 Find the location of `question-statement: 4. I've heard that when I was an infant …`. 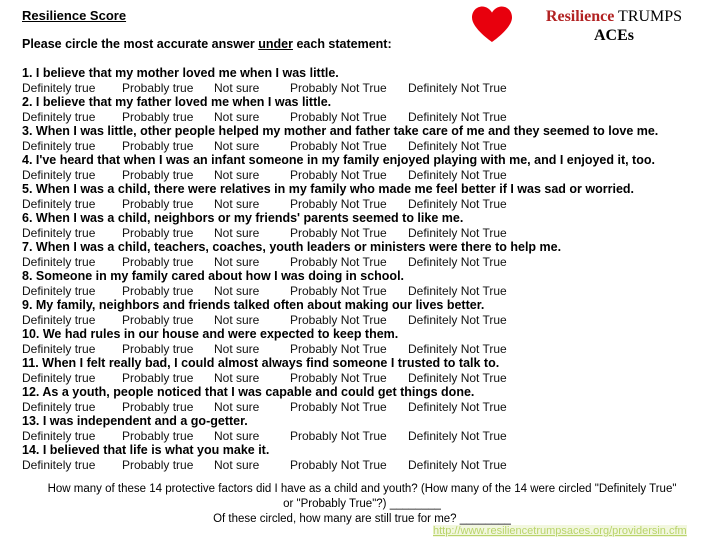

question-statement: 4. I've heard that when I was an infant … is located at coordinates (338, 160).